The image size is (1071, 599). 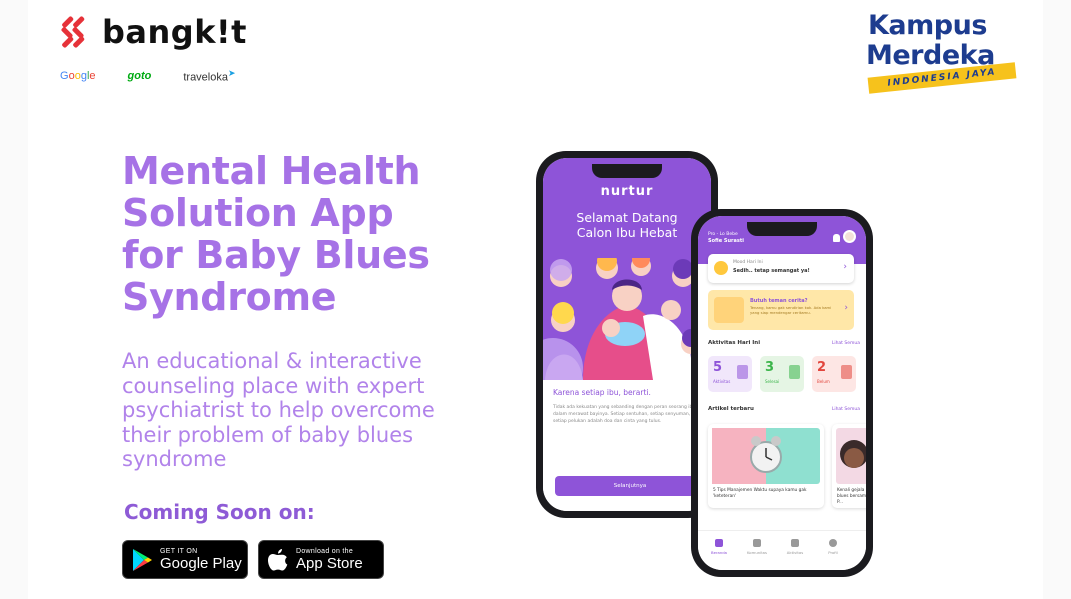 I want to click on baby-photo-icon, so click(x=853, y=454).